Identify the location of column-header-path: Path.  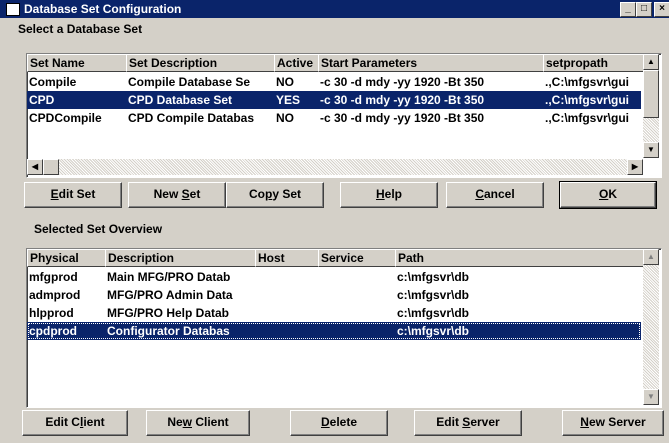
(520, 258).